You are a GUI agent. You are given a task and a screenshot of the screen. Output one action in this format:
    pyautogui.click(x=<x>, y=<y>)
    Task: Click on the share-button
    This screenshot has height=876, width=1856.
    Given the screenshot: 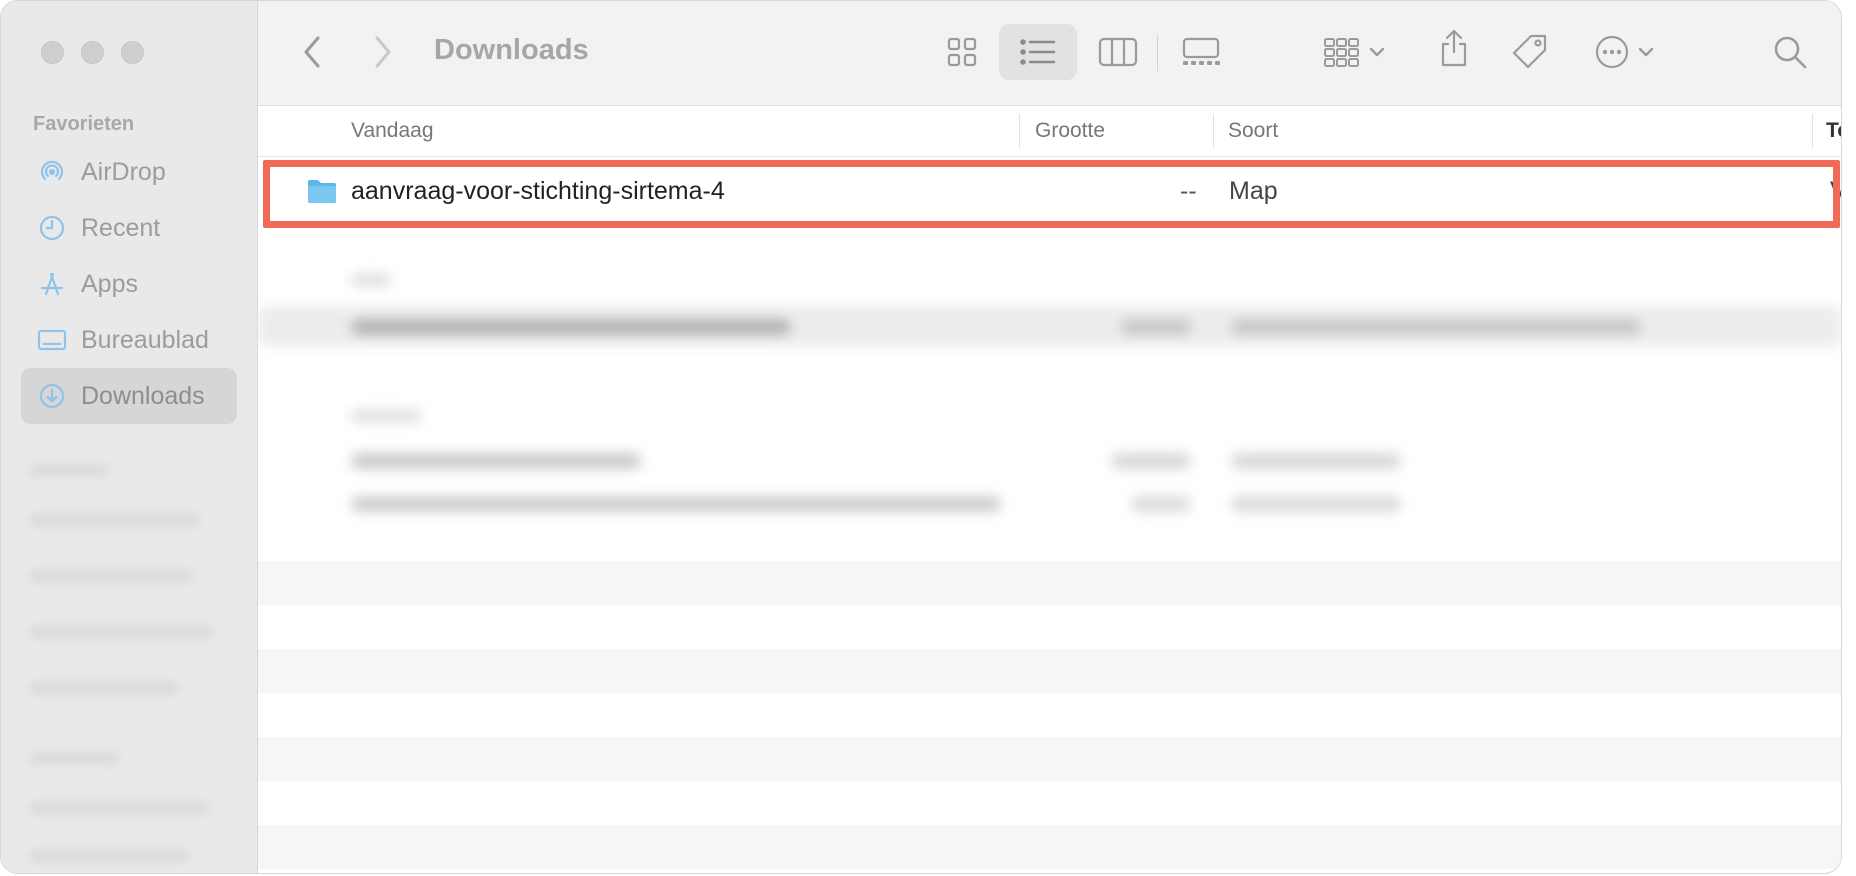 What is the action you would take?
    pyautogui.click(x=1454, y=48)
    